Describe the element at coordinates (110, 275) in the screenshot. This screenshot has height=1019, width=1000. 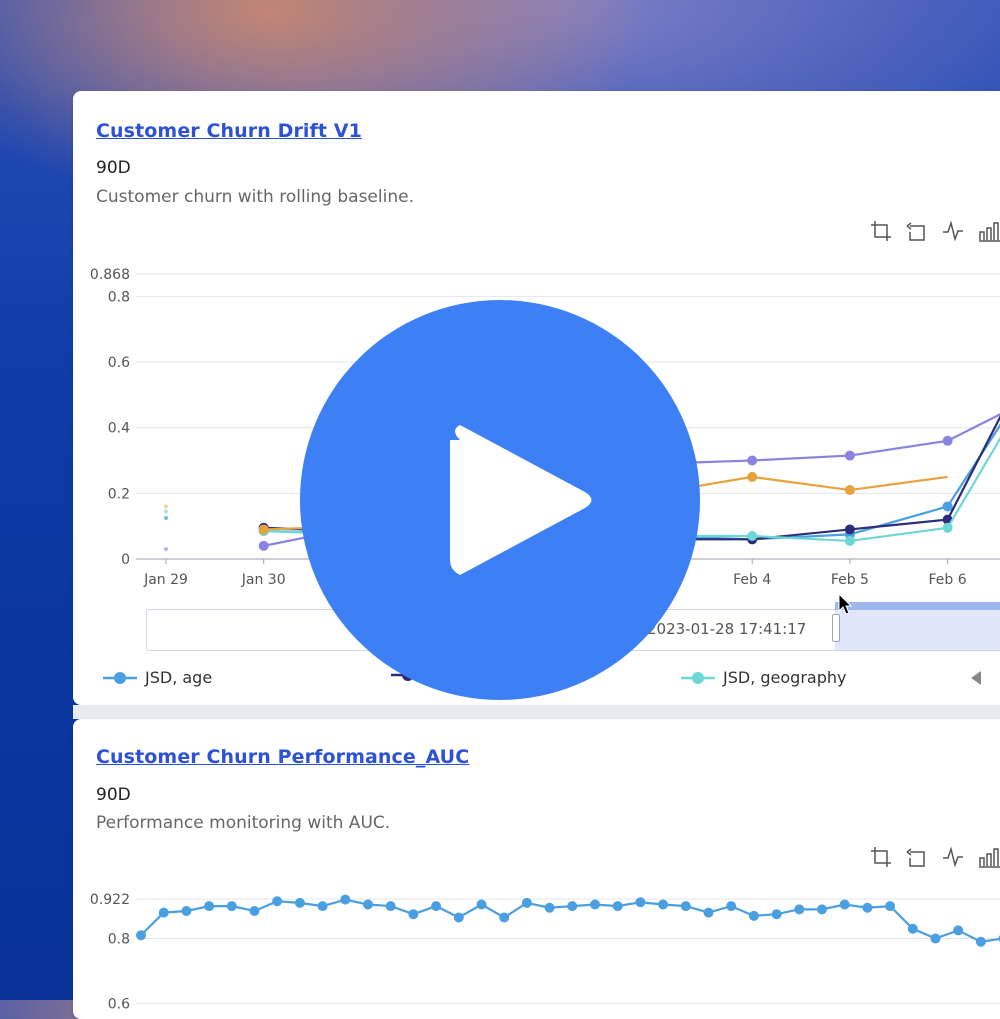
I see `y-tick-label: 0.868` at that location.